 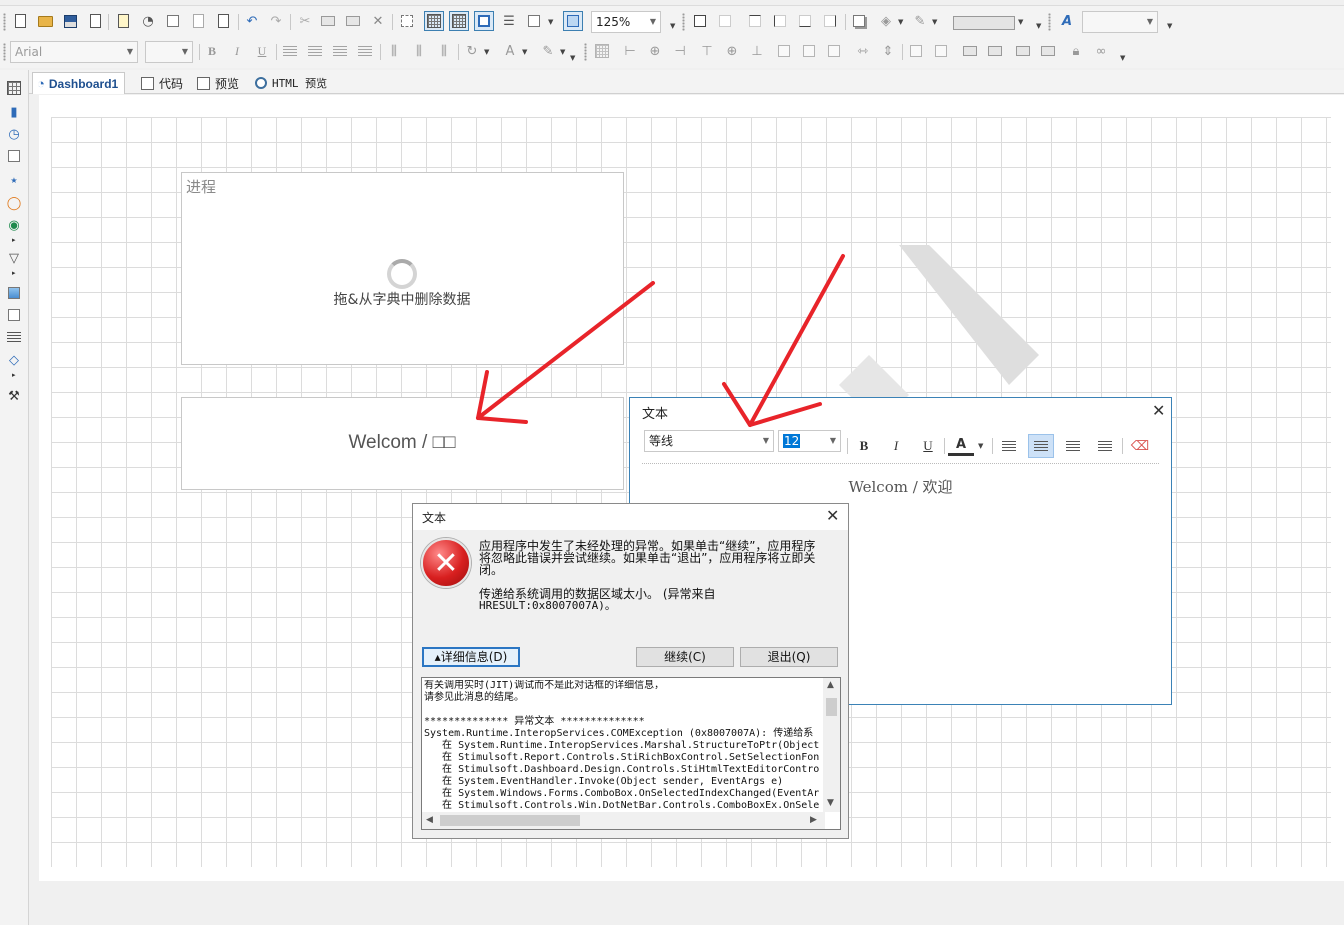 What do you see at coordinates (223, 21) in the screenshot?
I see `page-setup-button` at bounding box center [223, 21].